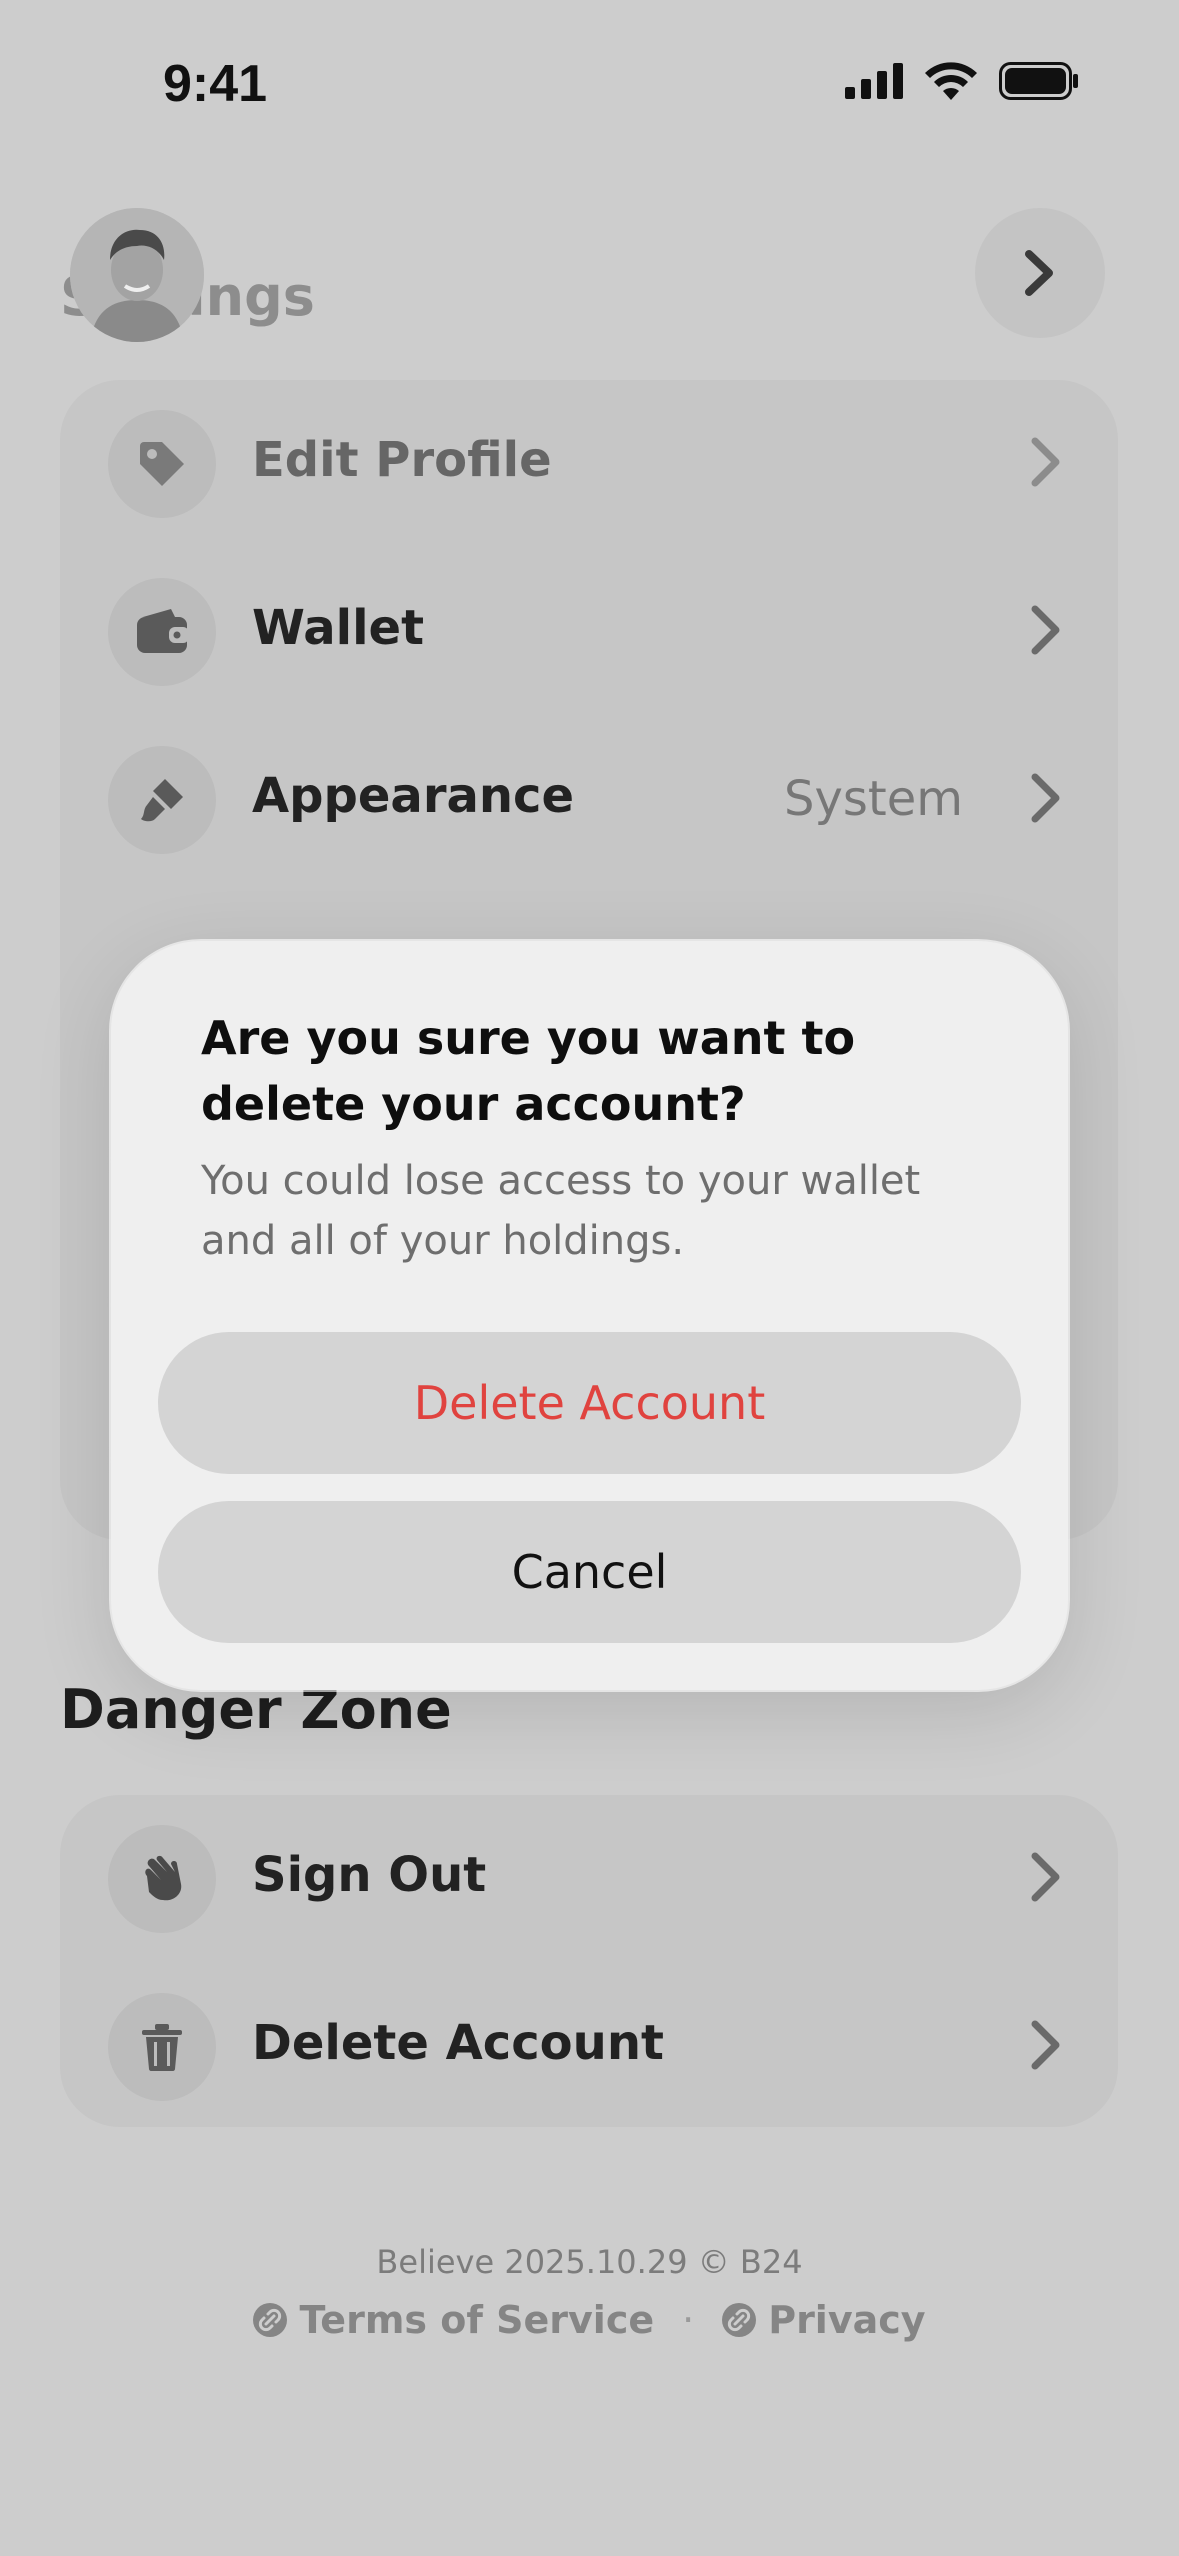 This screenshot has width=1179, height=2556. I want to click on cancel-button: Cancel, so click(589, 1572).